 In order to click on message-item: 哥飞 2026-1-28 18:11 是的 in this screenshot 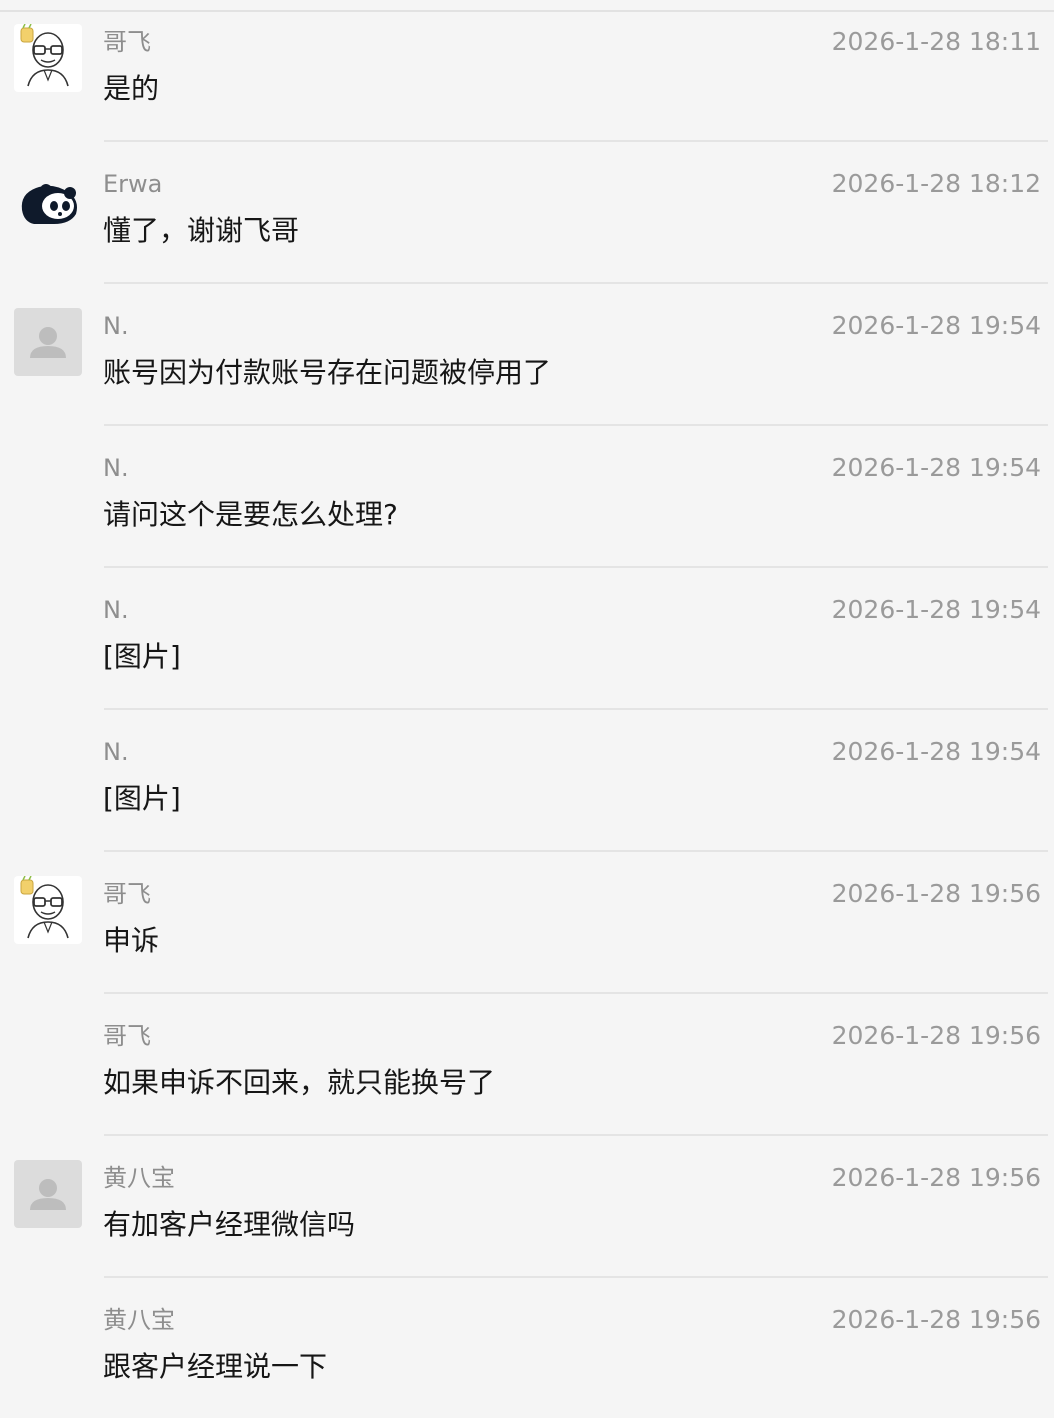, I will do `click(527, 71)`.